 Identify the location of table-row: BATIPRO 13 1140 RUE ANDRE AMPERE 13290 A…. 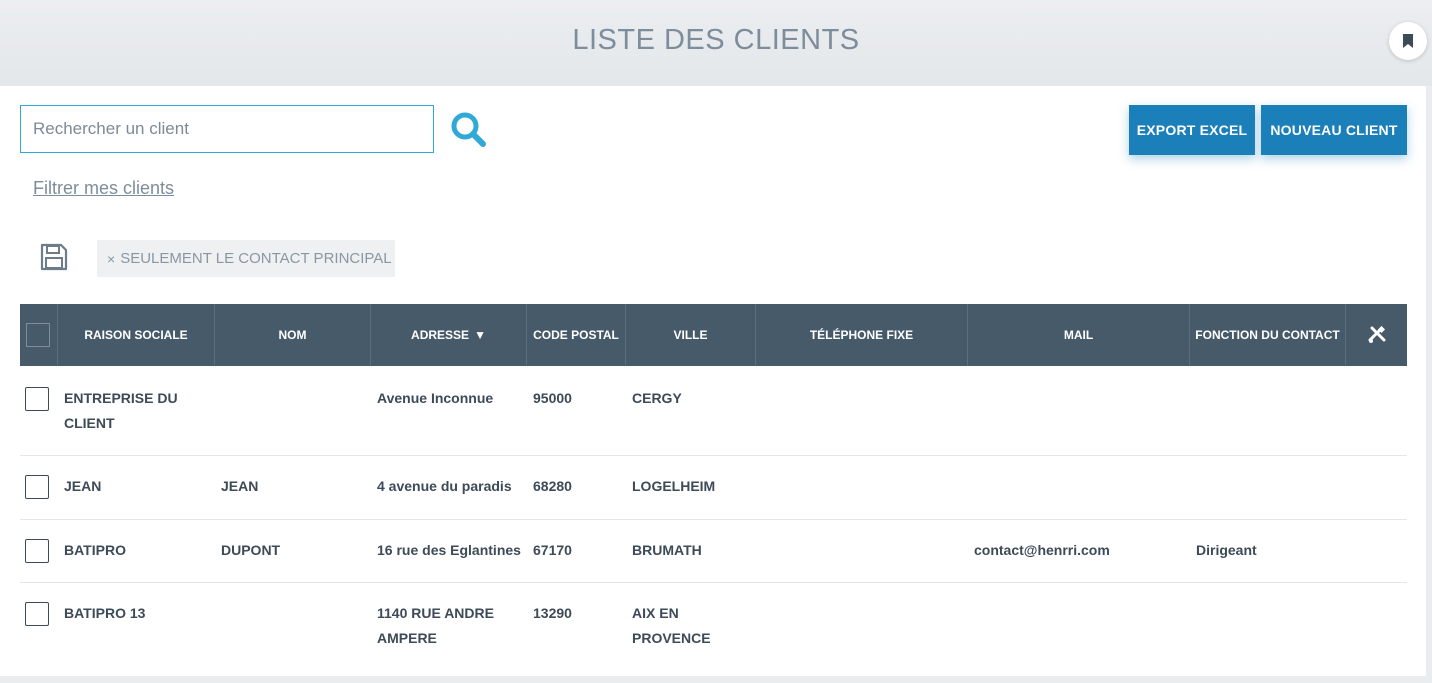
(713, 633).